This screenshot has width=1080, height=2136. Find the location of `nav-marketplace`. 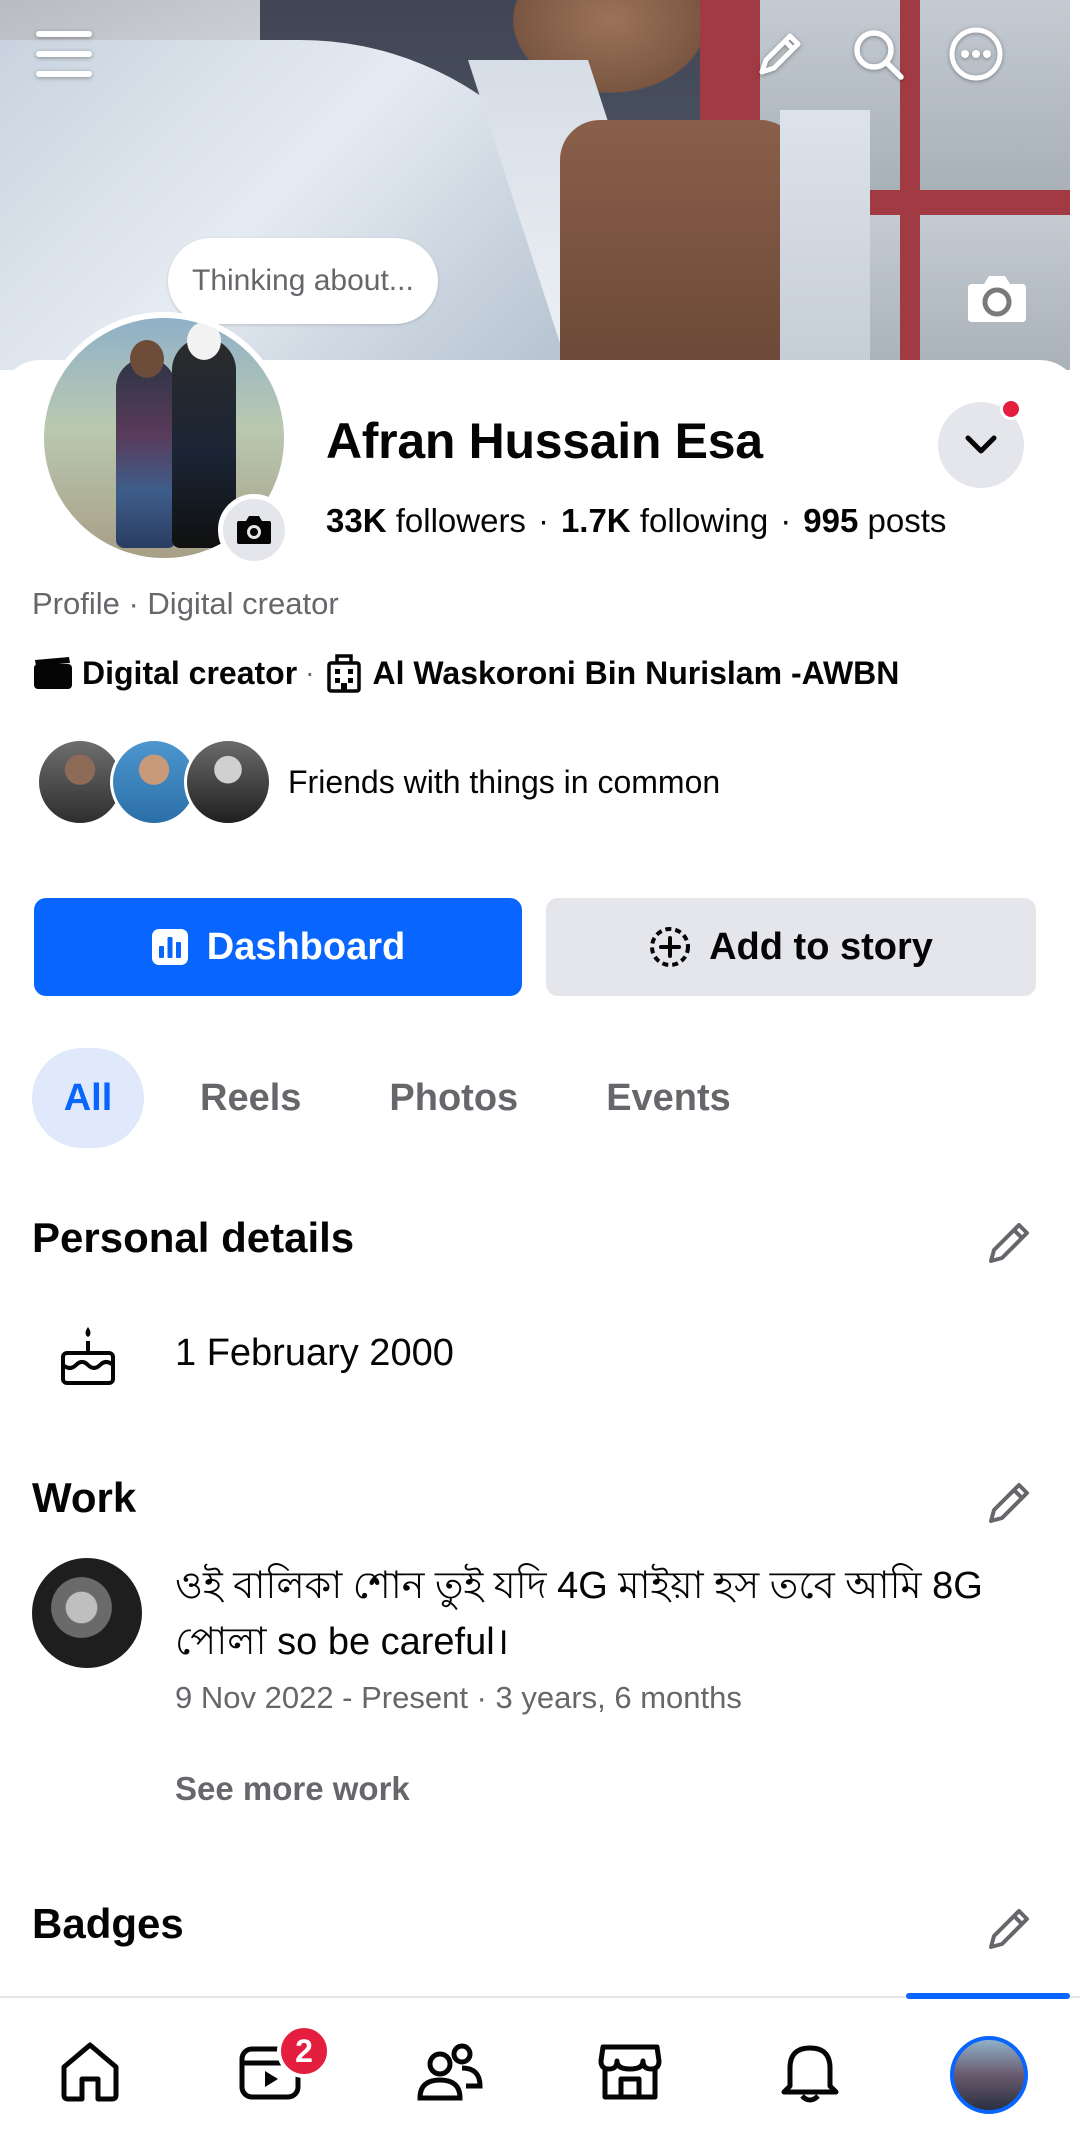

nav-marketplace is located at coordinates (630, 2072).